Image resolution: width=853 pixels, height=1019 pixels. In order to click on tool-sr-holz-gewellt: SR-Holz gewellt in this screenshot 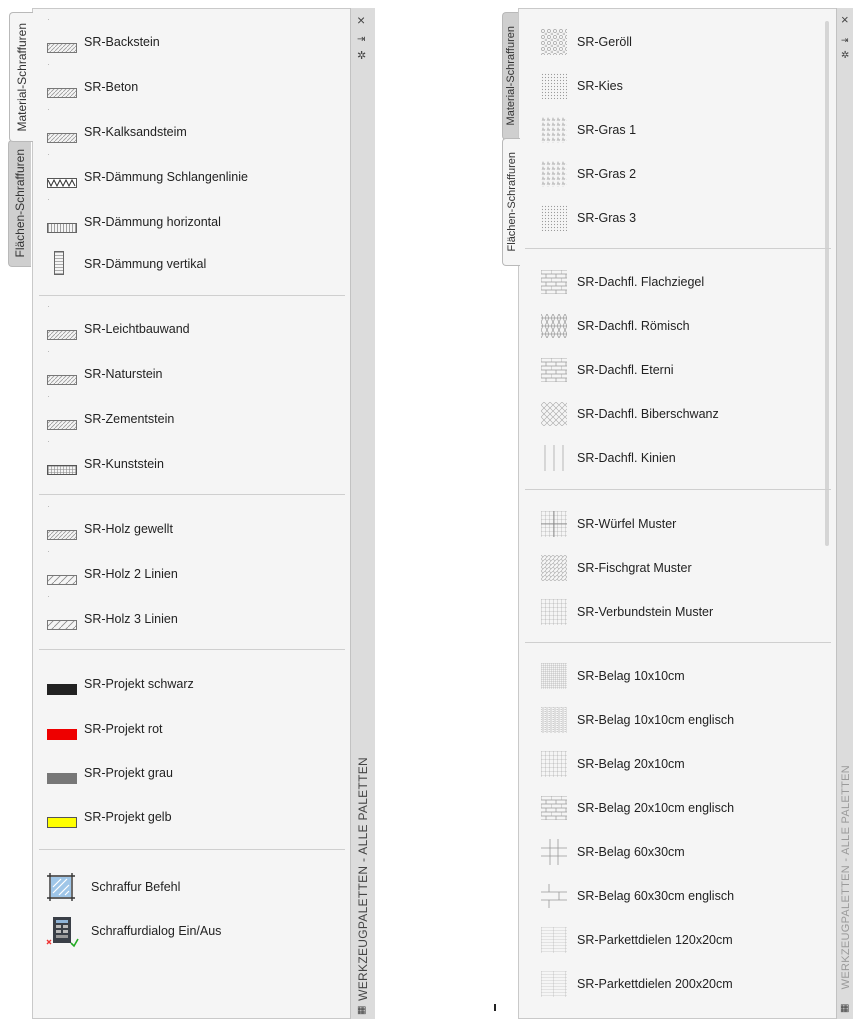, I will do `click(192, 529)`.